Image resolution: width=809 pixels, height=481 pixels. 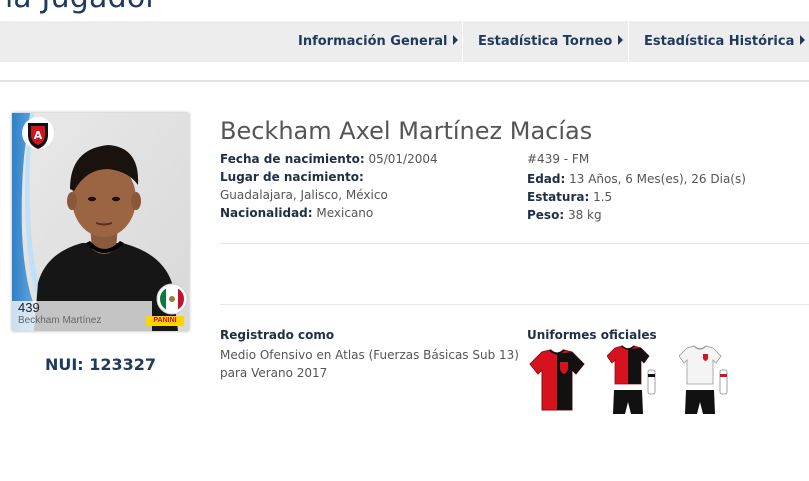 What do you see at coordinates (584, 215) in the screenshot?
I see `weight-value: 38 kg` at bounding box center [584, 215].